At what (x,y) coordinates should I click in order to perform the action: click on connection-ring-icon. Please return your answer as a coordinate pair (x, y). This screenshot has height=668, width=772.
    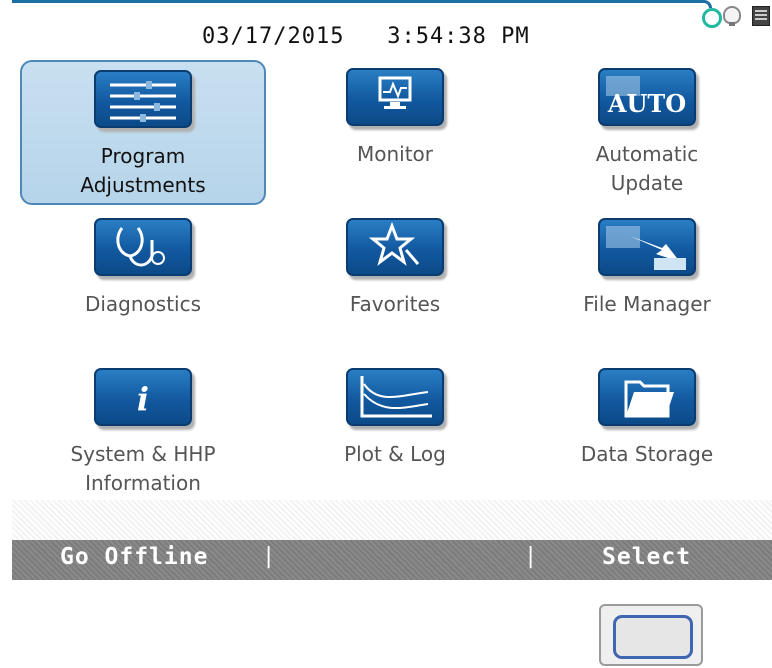
    Looking at the image, I should click on (712, 18).